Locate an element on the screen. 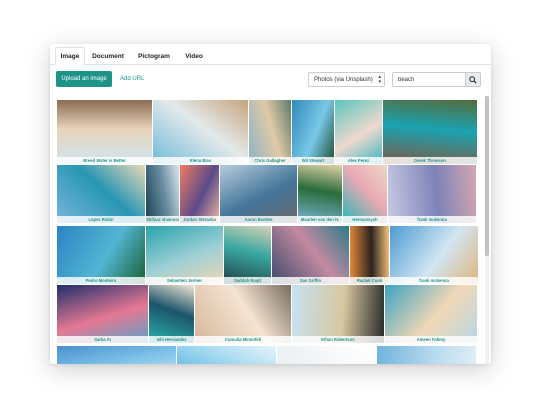  image-author-caption: Chris Gallagher is located at coordinates (270, 160).